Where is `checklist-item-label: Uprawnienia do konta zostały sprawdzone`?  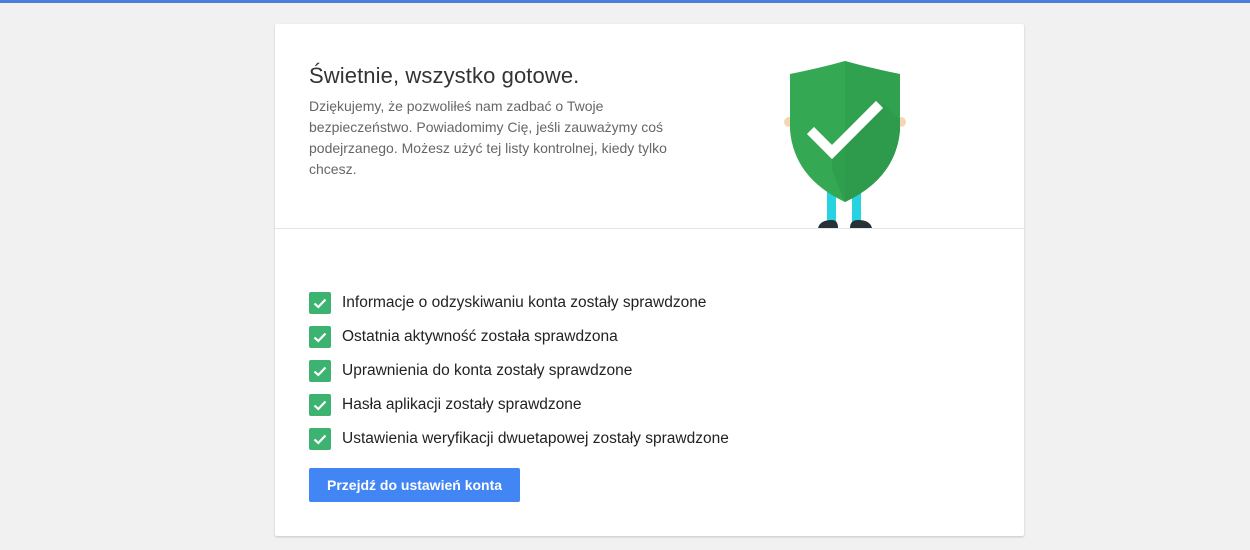 checklist-item-label: Uprawnienia do konta zostały sprawdzone is located at coordinates (487, 370).